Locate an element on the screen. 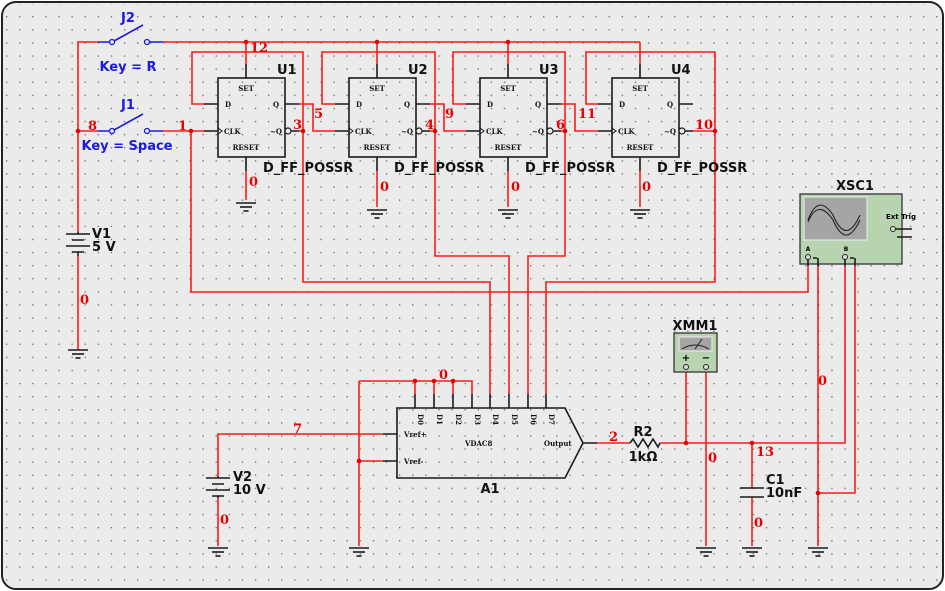 This screenshot has width=945, height=591. net-label: 5 is located at coordinates (318, 114).